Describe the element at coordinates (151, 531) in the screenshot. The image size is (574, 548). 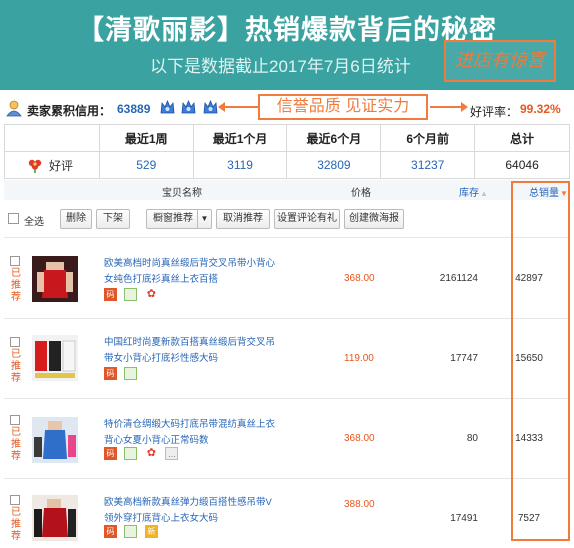
I see `badge-new: 新` at that location.